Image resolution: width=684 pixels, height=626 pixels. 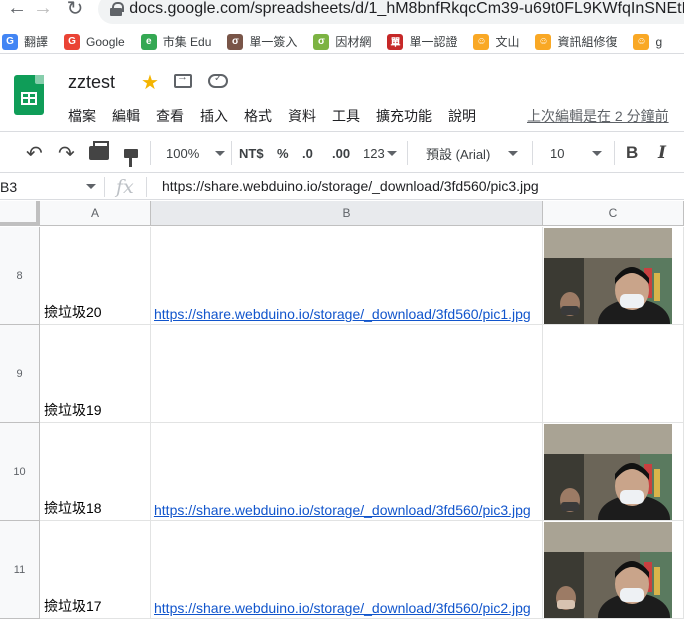 I want to click on row-header: 10, so click(x=20, y=472).